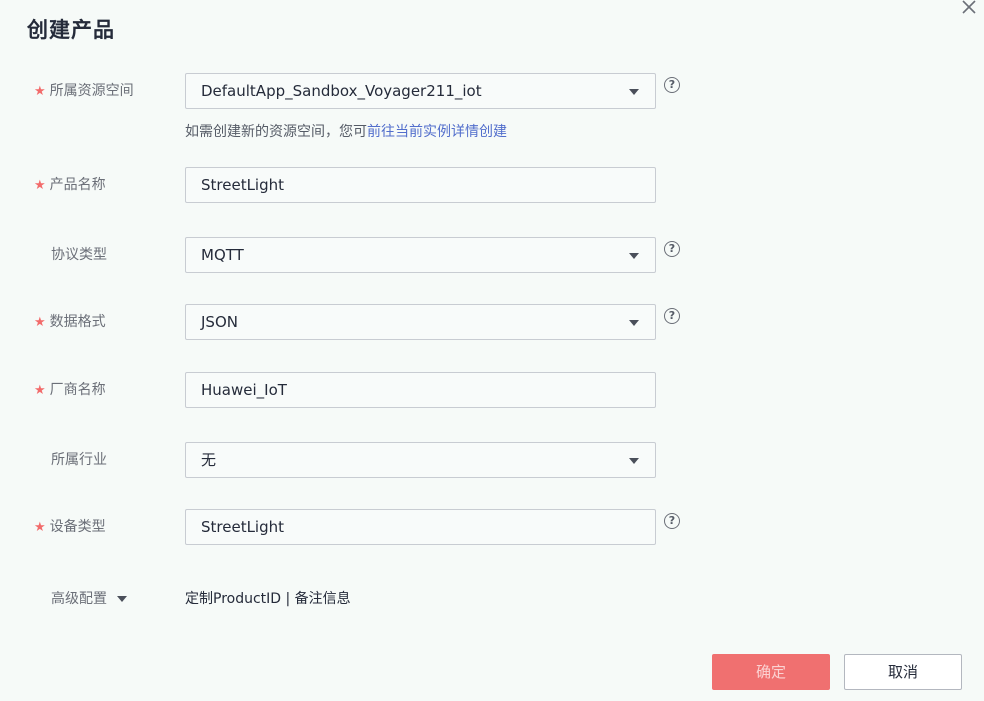 Image resolution: width=984 pixels, height=701 pixels. Describe the element at coordinates (420, 255) in the screenshot. I see `protocol-select: MQTT` at that location.